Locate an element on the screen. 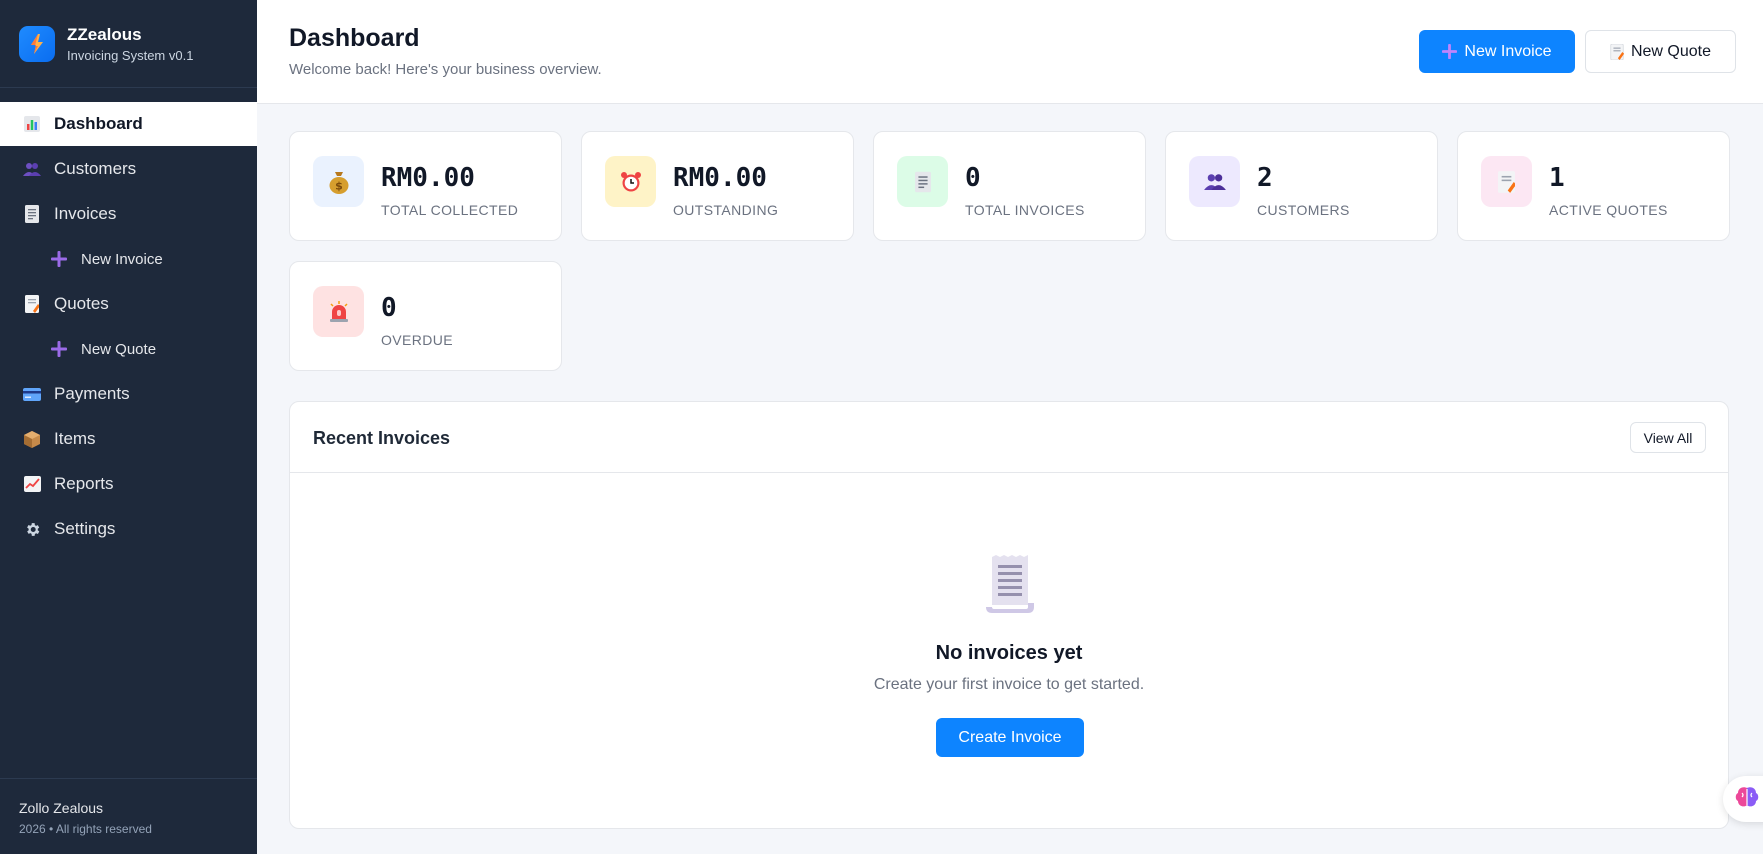  sidebar-item-settings: Settings is located at coordinates (128, 529).